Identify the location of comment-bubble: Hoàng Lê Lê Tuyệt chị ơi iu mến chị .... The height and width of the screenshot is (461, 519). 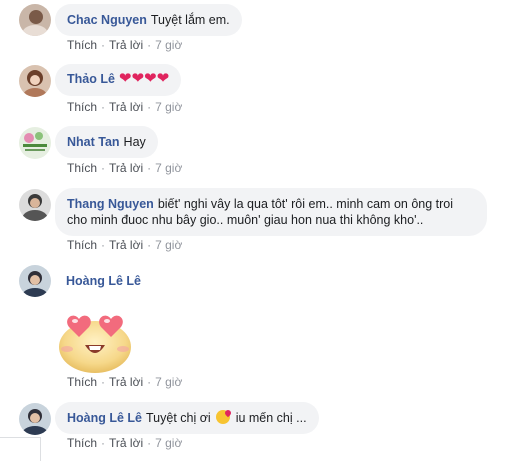
(187, 418).